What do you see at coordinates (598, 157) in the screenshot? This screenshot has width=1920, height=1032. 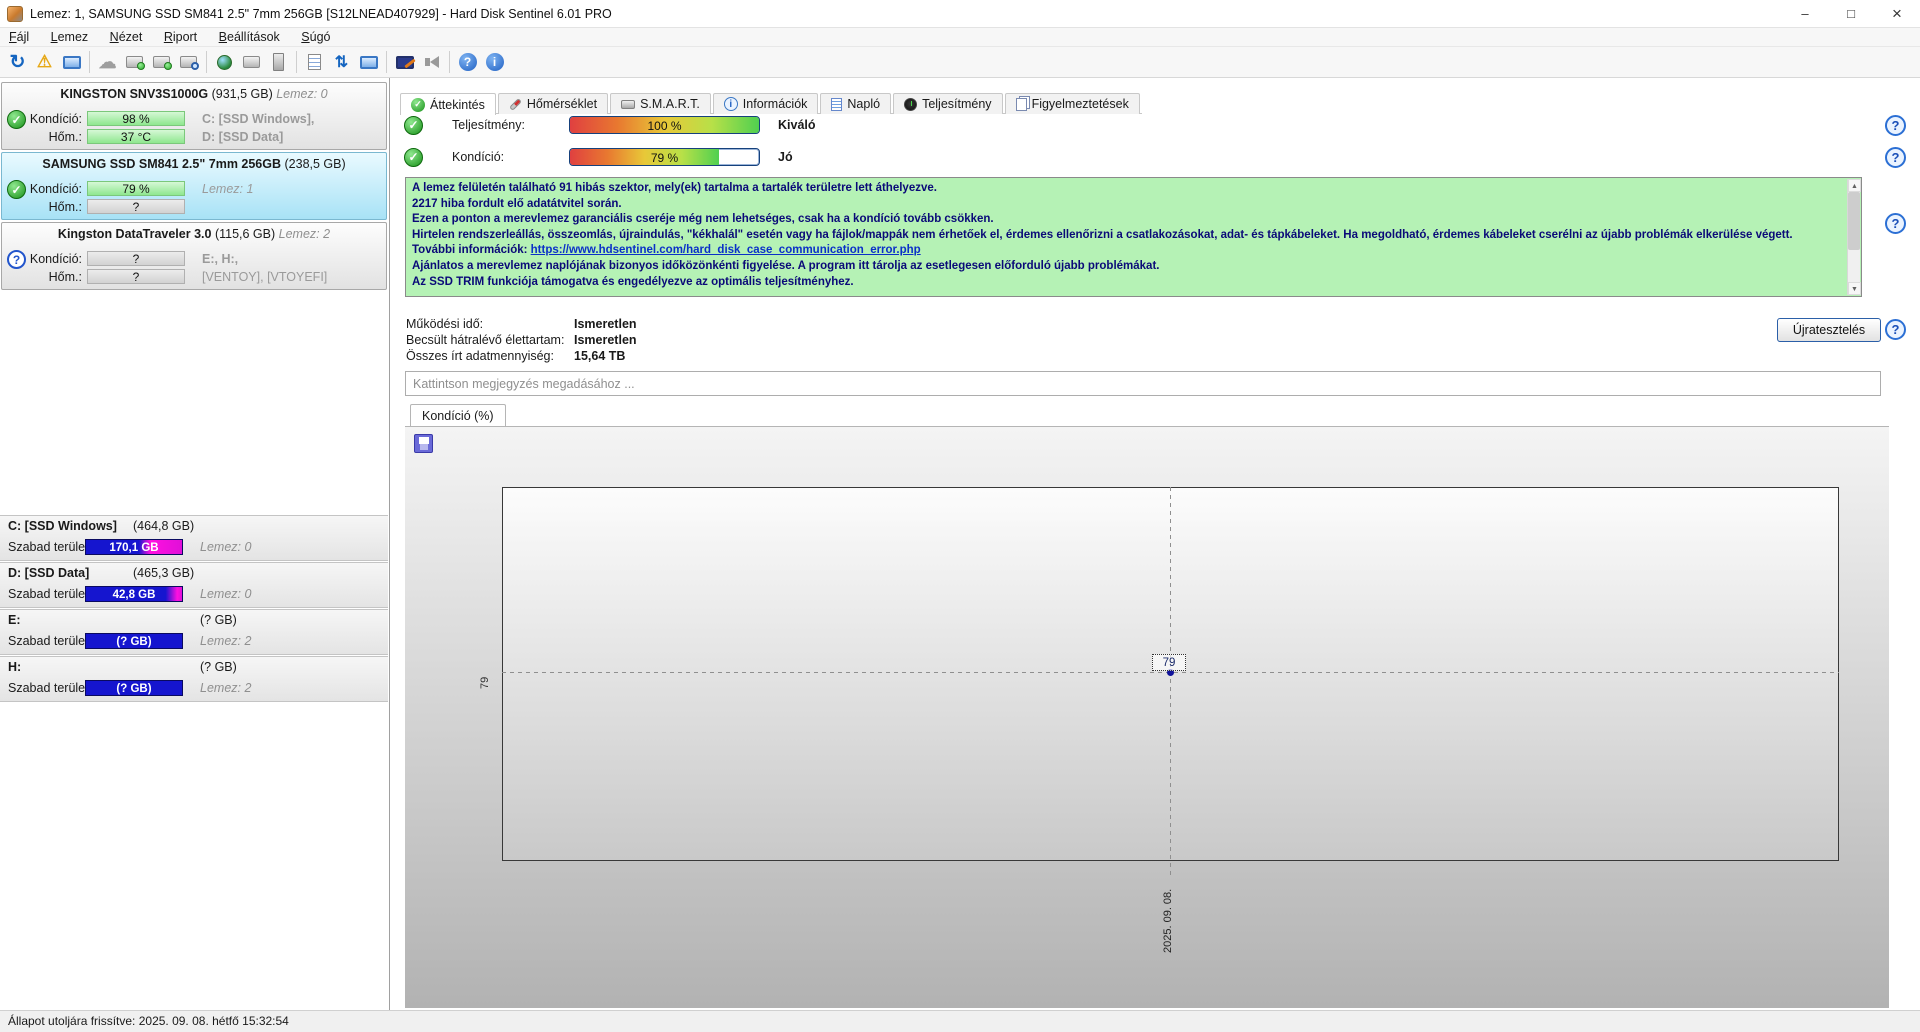 I see `condition-row: ✓ Kondíció: 79 % Jó` at bounding box center [598, 157].